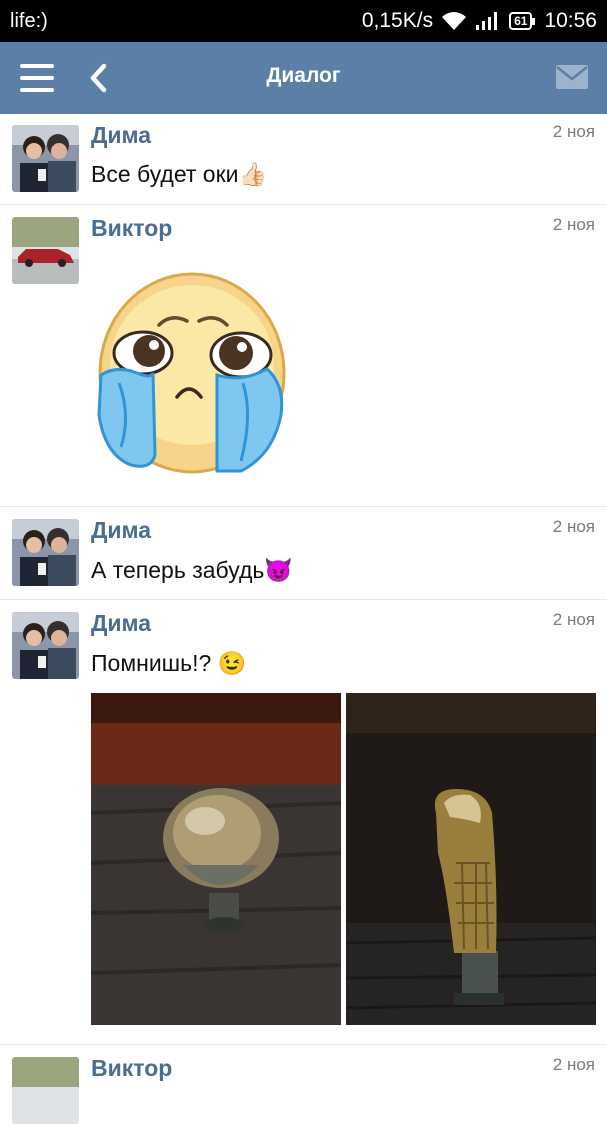 Image resolution: width=607 pixels, height=1124 pixels. What do you see at coordinates (278, 570) in the screenshot?
I see `devil-emoji: 😈` at bounding box center [278, 570].